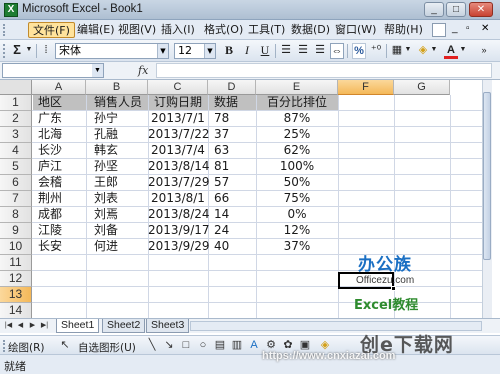 This screenshot has width=500, height=374. Describe the element at coordinates (117, 151) in the screenshot. I see `data-cell: 韩玄` at that location.